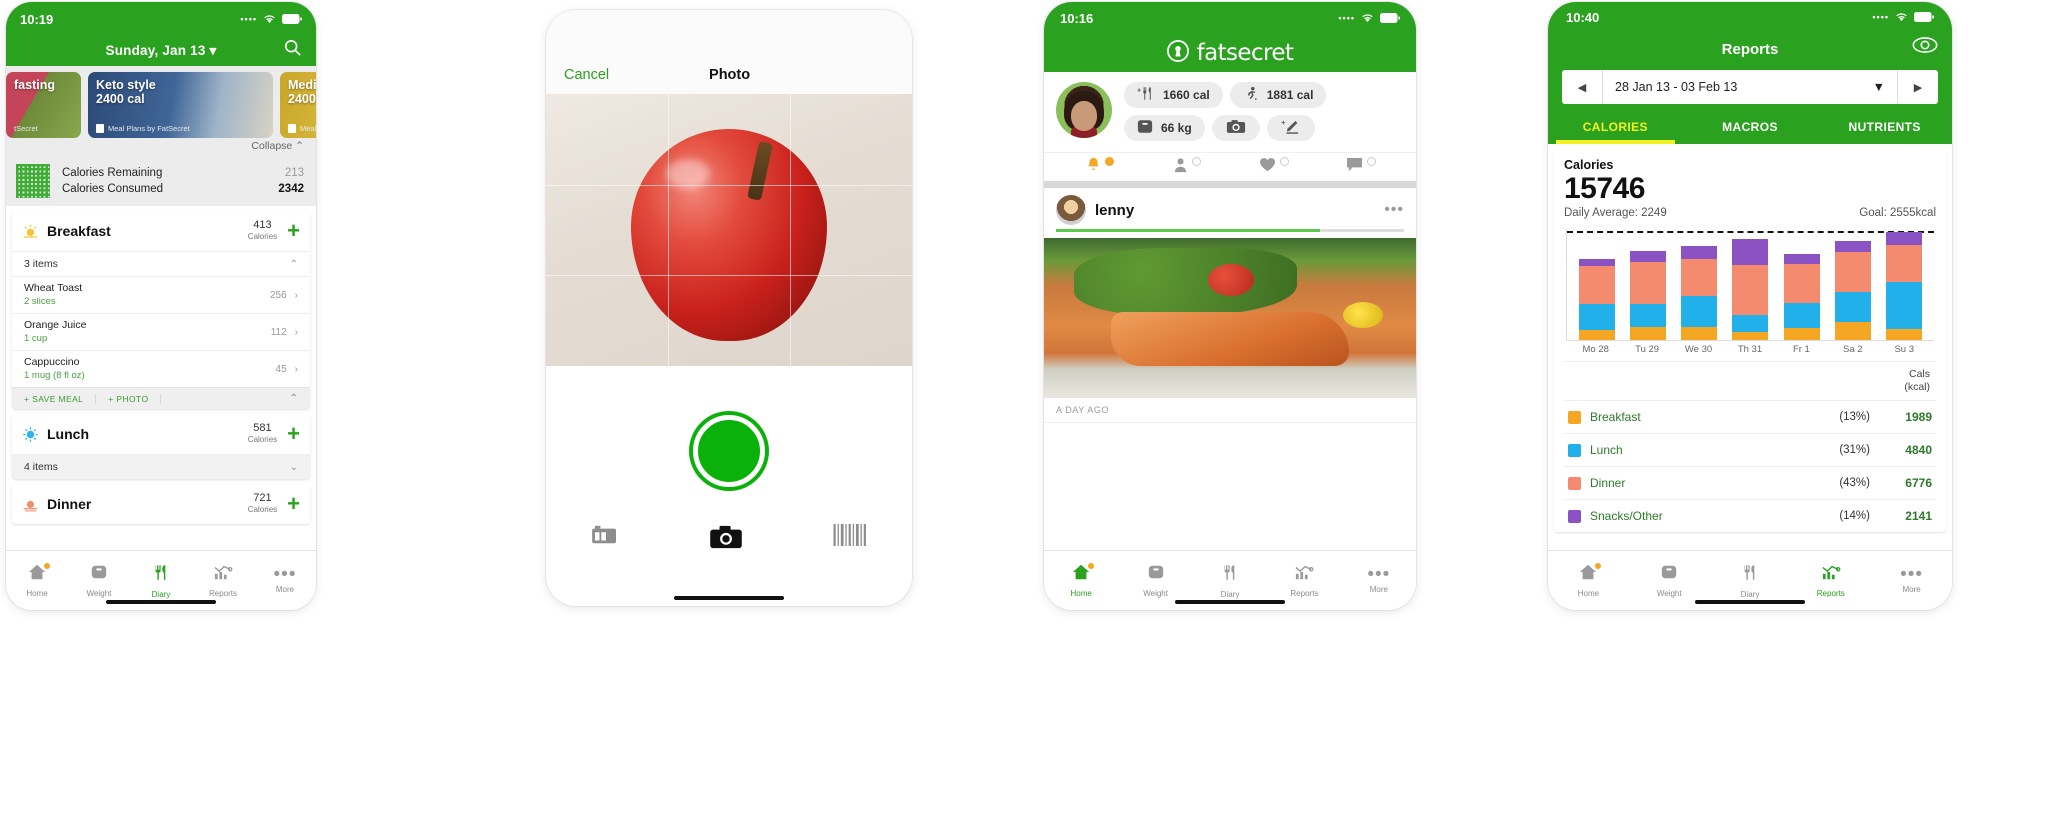  Describe the element at coordinates (1582, 87) in the screenshot. I see `prev-arrow-icon: ◀` at that location.